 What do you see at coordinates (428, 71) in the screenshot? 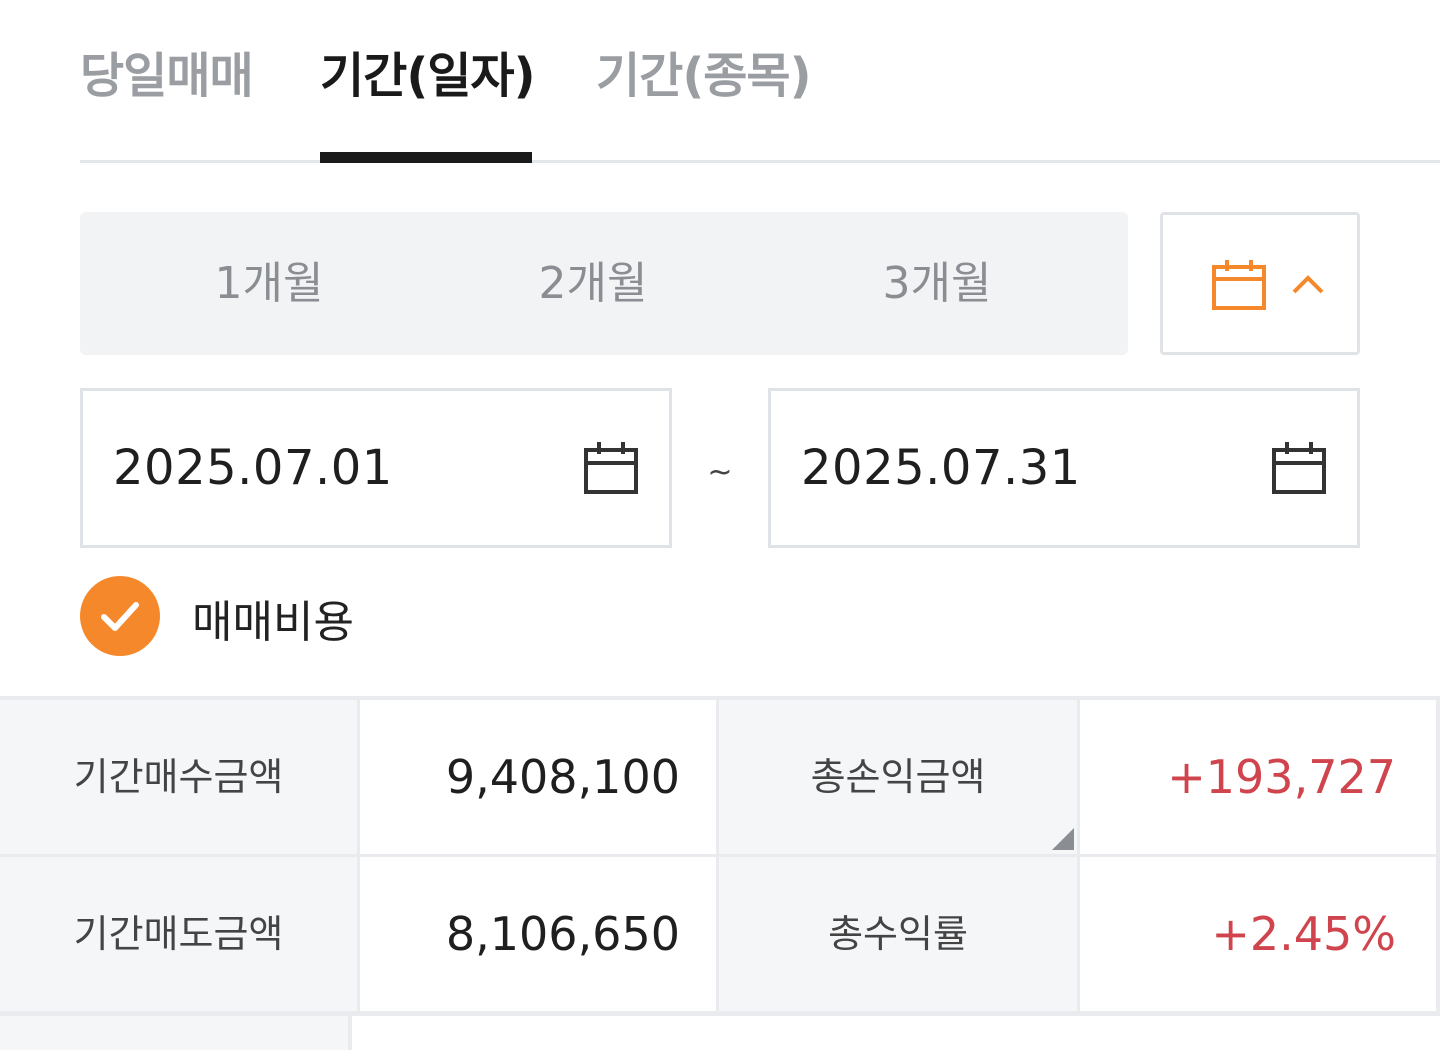
I see `tab-period-date: 기간(일자)` at bounding box center [428, 71].